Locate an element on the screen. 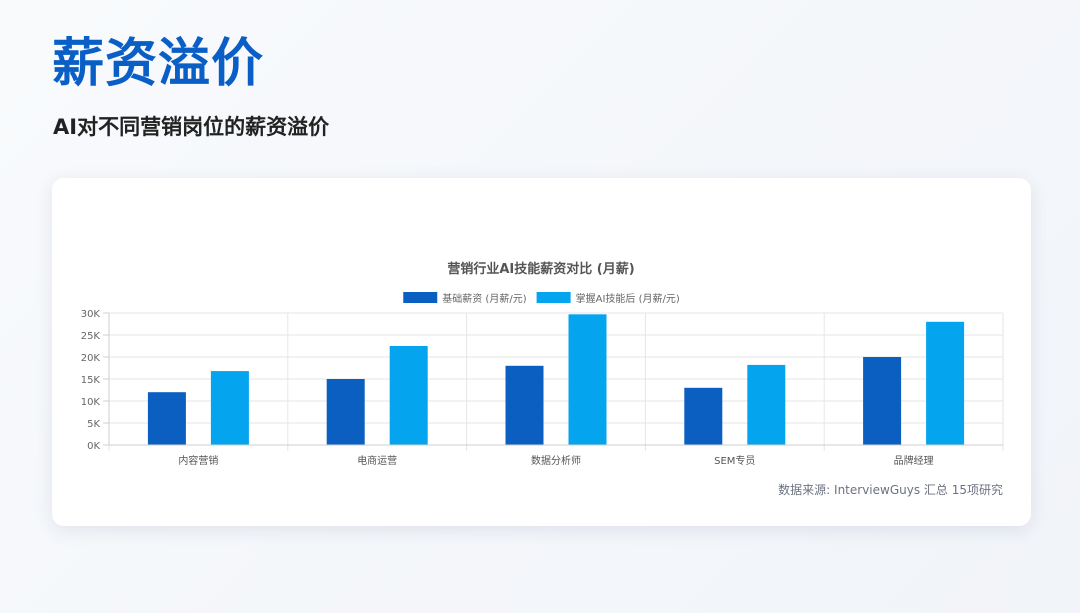  chart-legend: 基础薪资 (月薪/元) 掌握AI技能后 (月薪/元) is located at coordinates (541, 298).